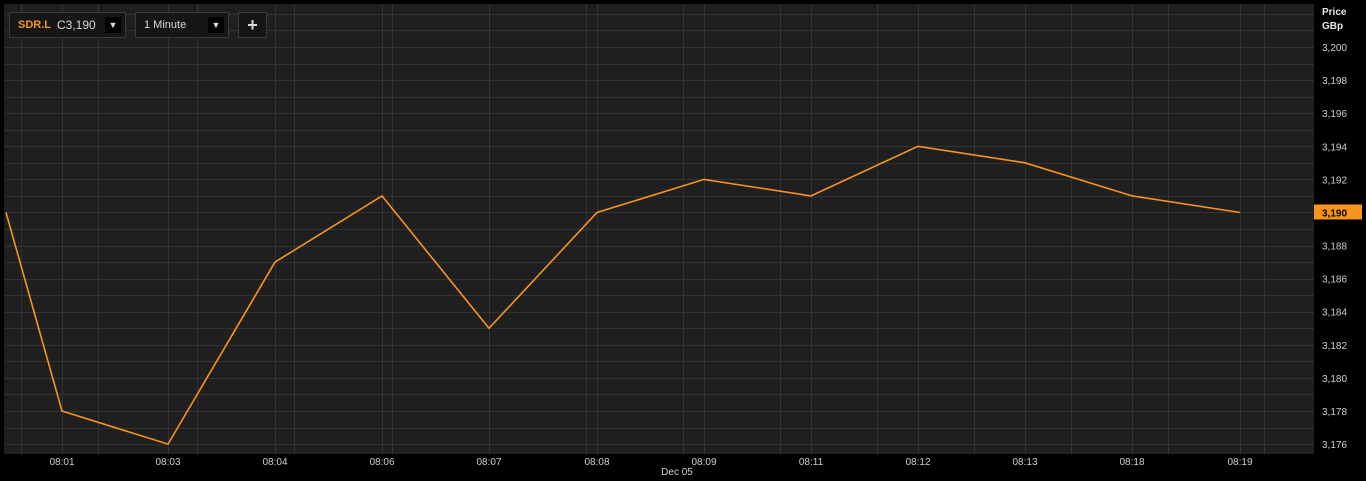 This screenshot has height=481, width=1366. Describe the element at coordinates (1334, 445) in the screenshot. I see `y-tick-label: 3,176` at that location.